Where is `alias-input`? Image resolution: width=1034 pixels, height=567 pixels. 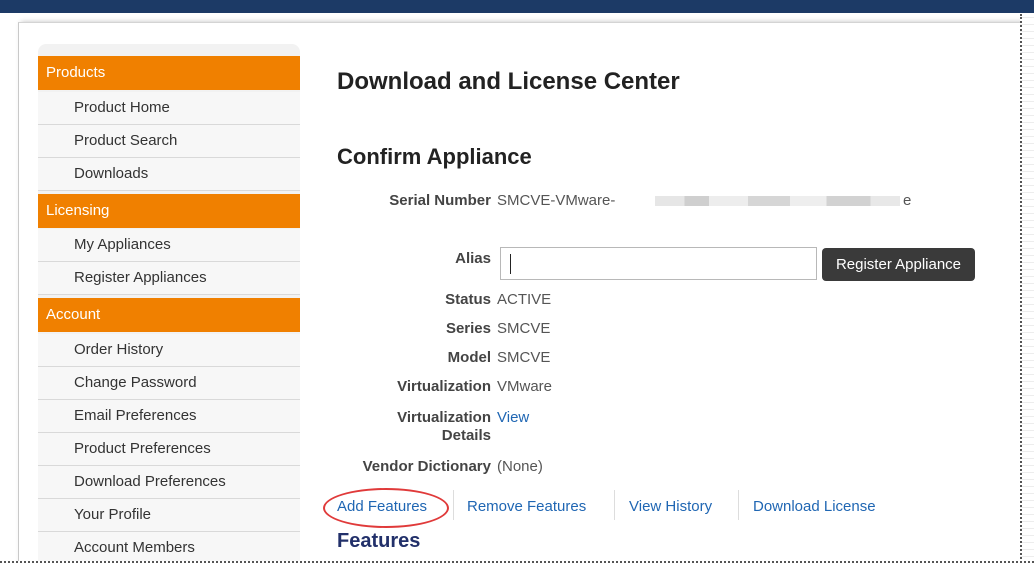 alias-input is located at coordinates (658, 263).